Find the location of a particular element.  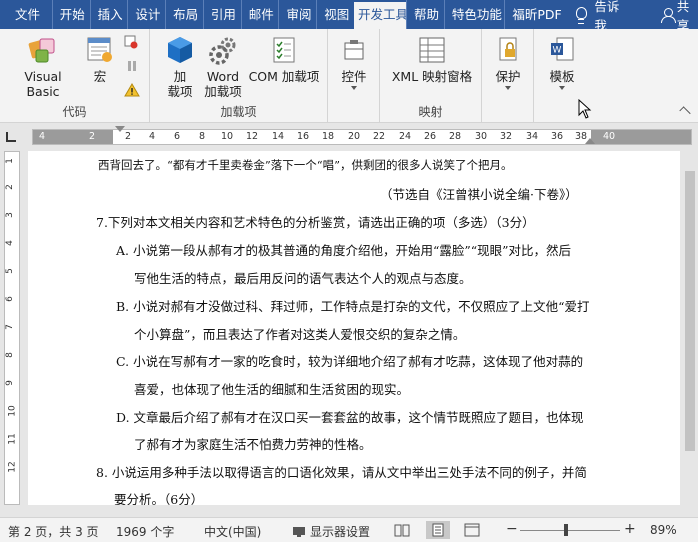

group-addins: 加 载项 Word 加载项 COM 加载项 加载项 is located at coordinates (239, 76).